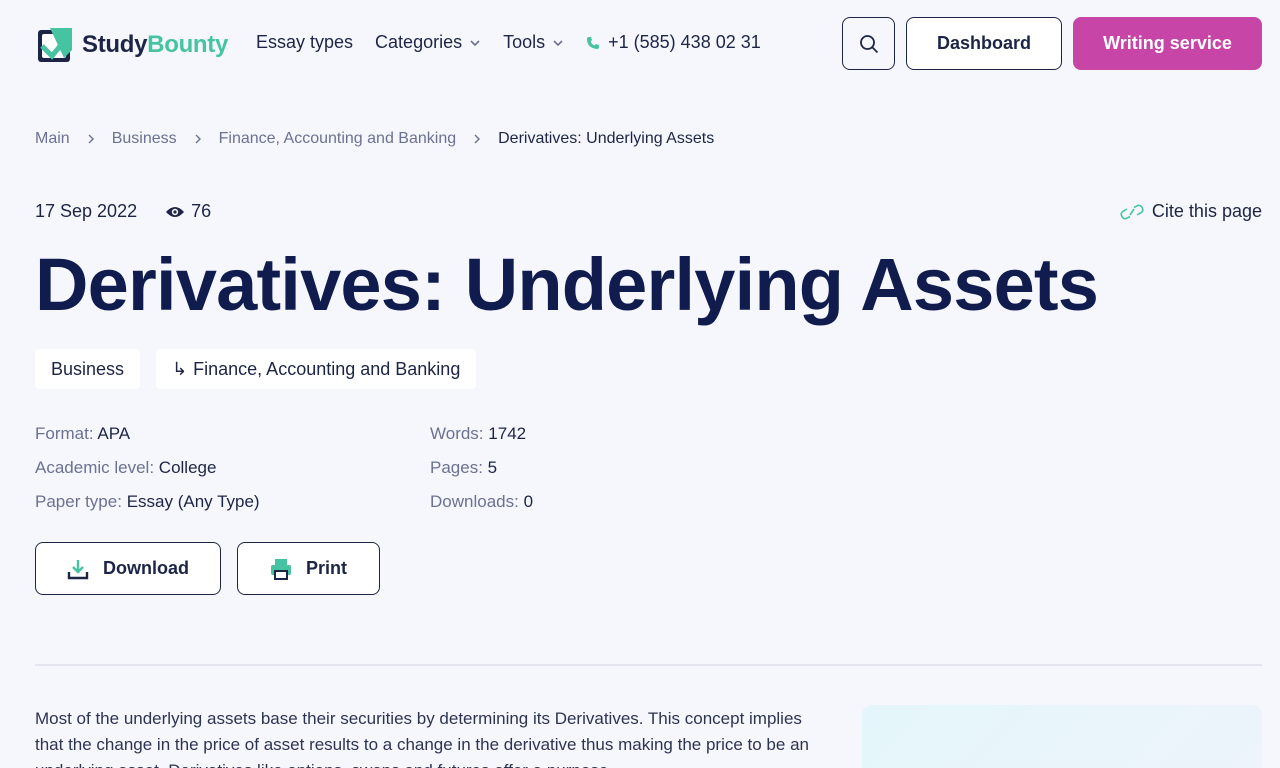 This screenshot has width=1280, height=768. I want to click on detail-paper-type-value: Essay (Any Type), so click(193, 501).